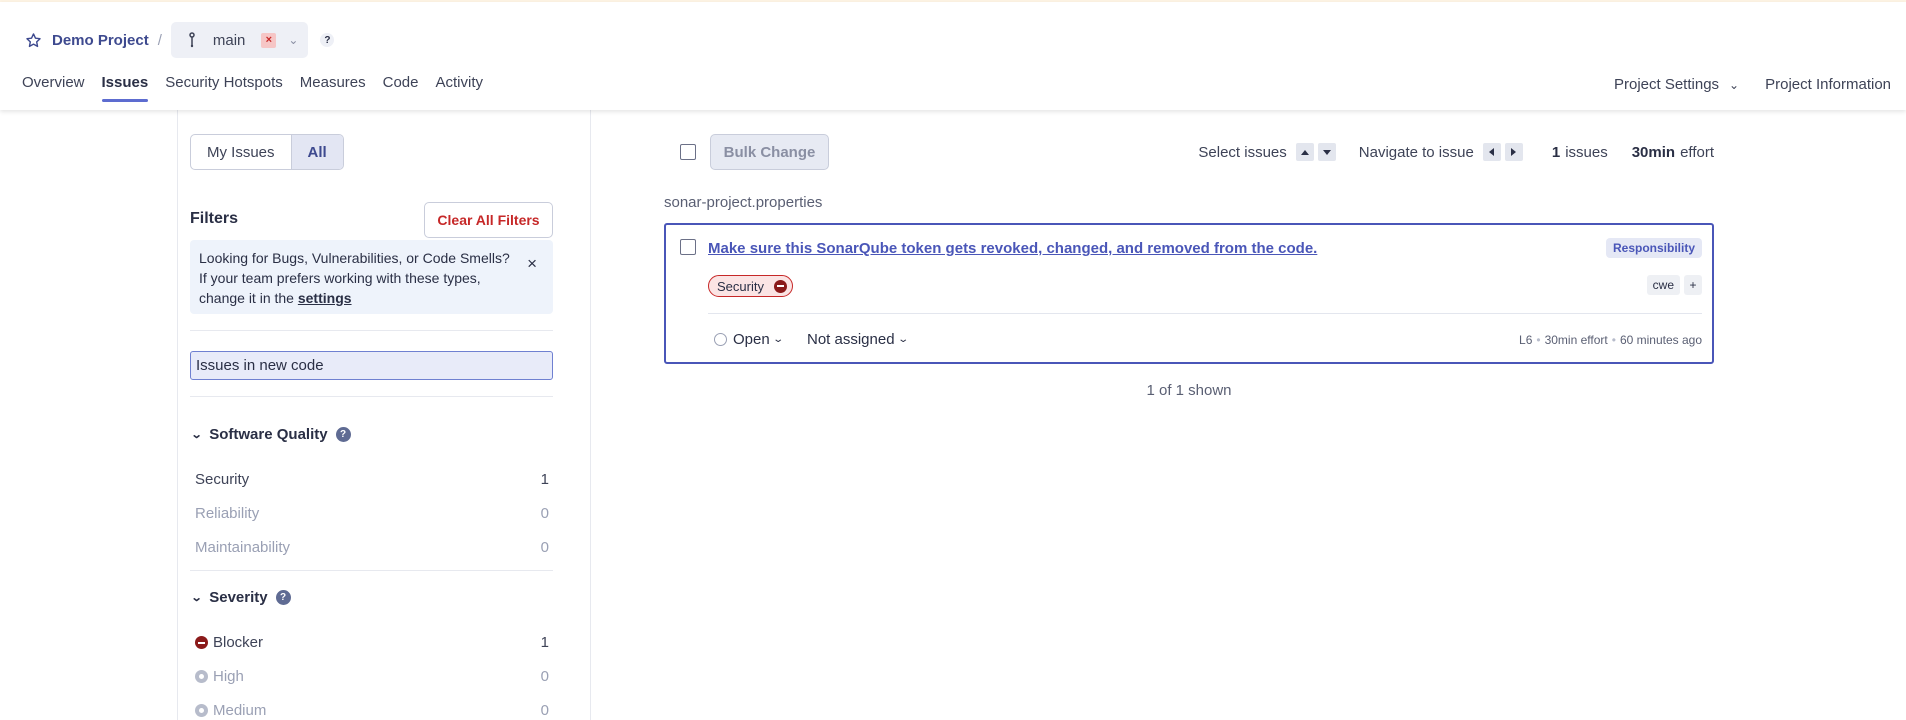 Image resolution: width=1906 pixels, height=720 pixels. I want to click on project-name-link: Demo Project, so click(100, 40).